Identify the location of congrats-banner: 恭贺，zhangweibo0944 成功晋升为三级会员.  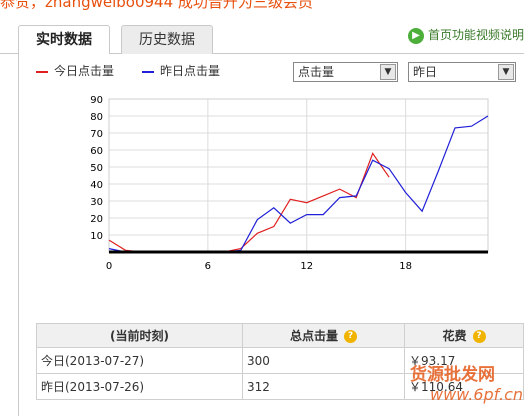
(156, 5).